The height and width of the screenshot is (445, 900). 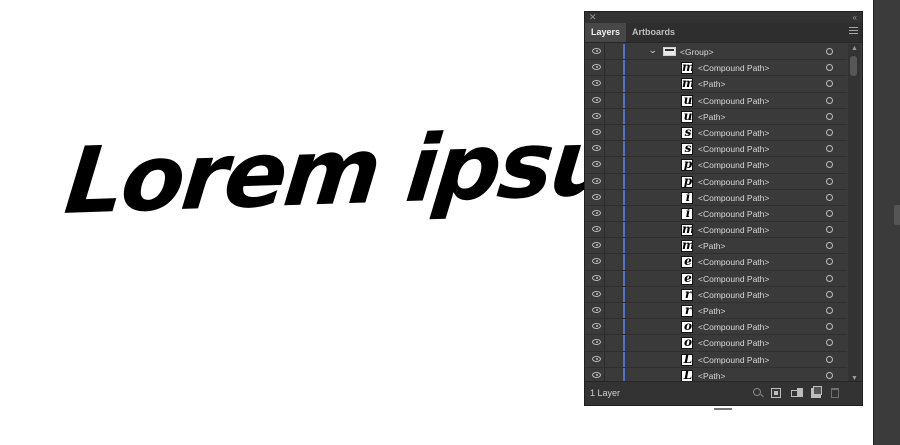 What do you see at coordinates (593, 17) in the screenshot?
I see `close-icon: ✕` at bounding box center [593, 17].